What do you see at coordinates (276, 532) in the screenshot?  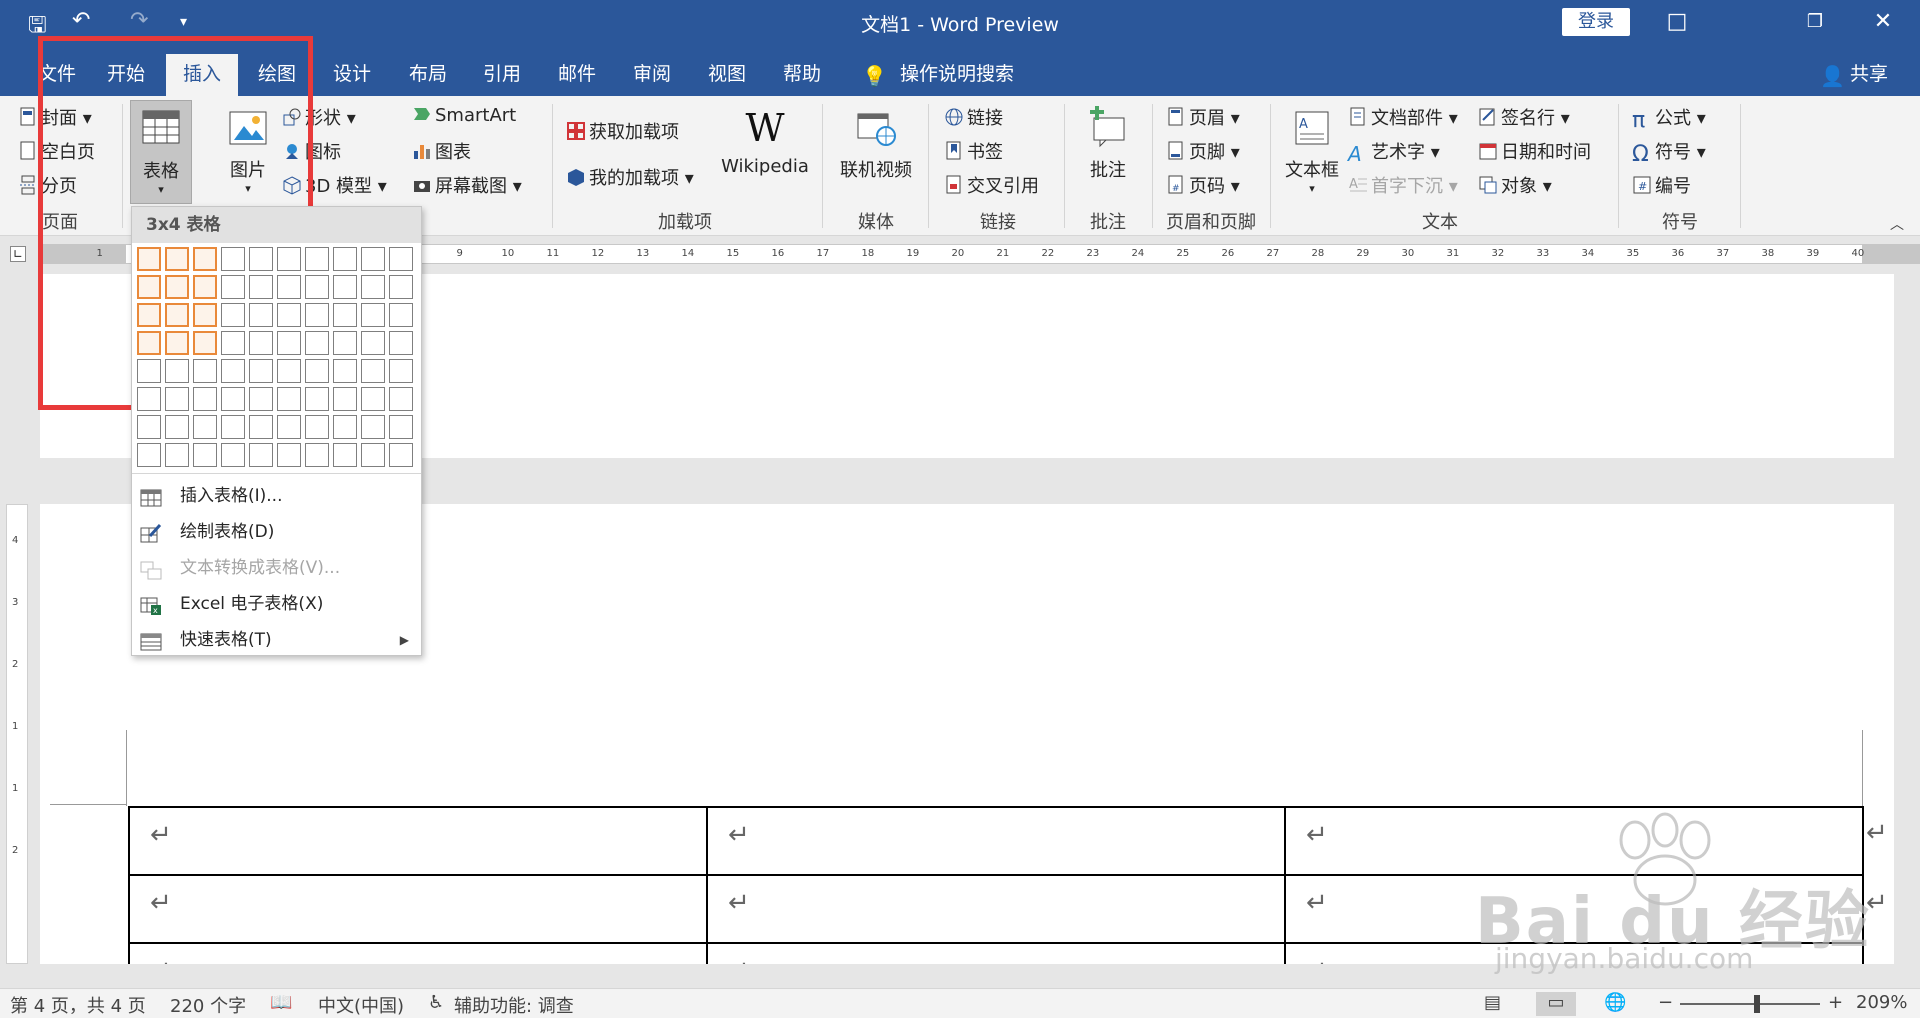 I see `draw-table-menu-item: 绘制表格(D)` at bounding box center [276, 532].